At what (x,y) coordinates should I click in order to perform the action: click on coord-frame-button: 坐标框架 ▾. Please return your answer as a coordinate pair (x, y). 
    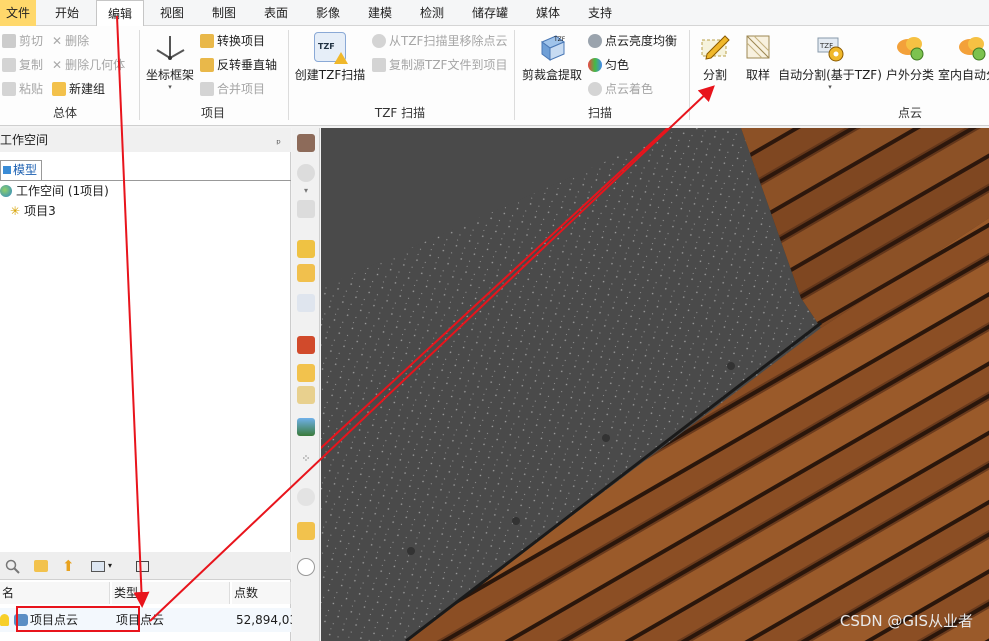
    Looking at the image, I should click on (170, 61).